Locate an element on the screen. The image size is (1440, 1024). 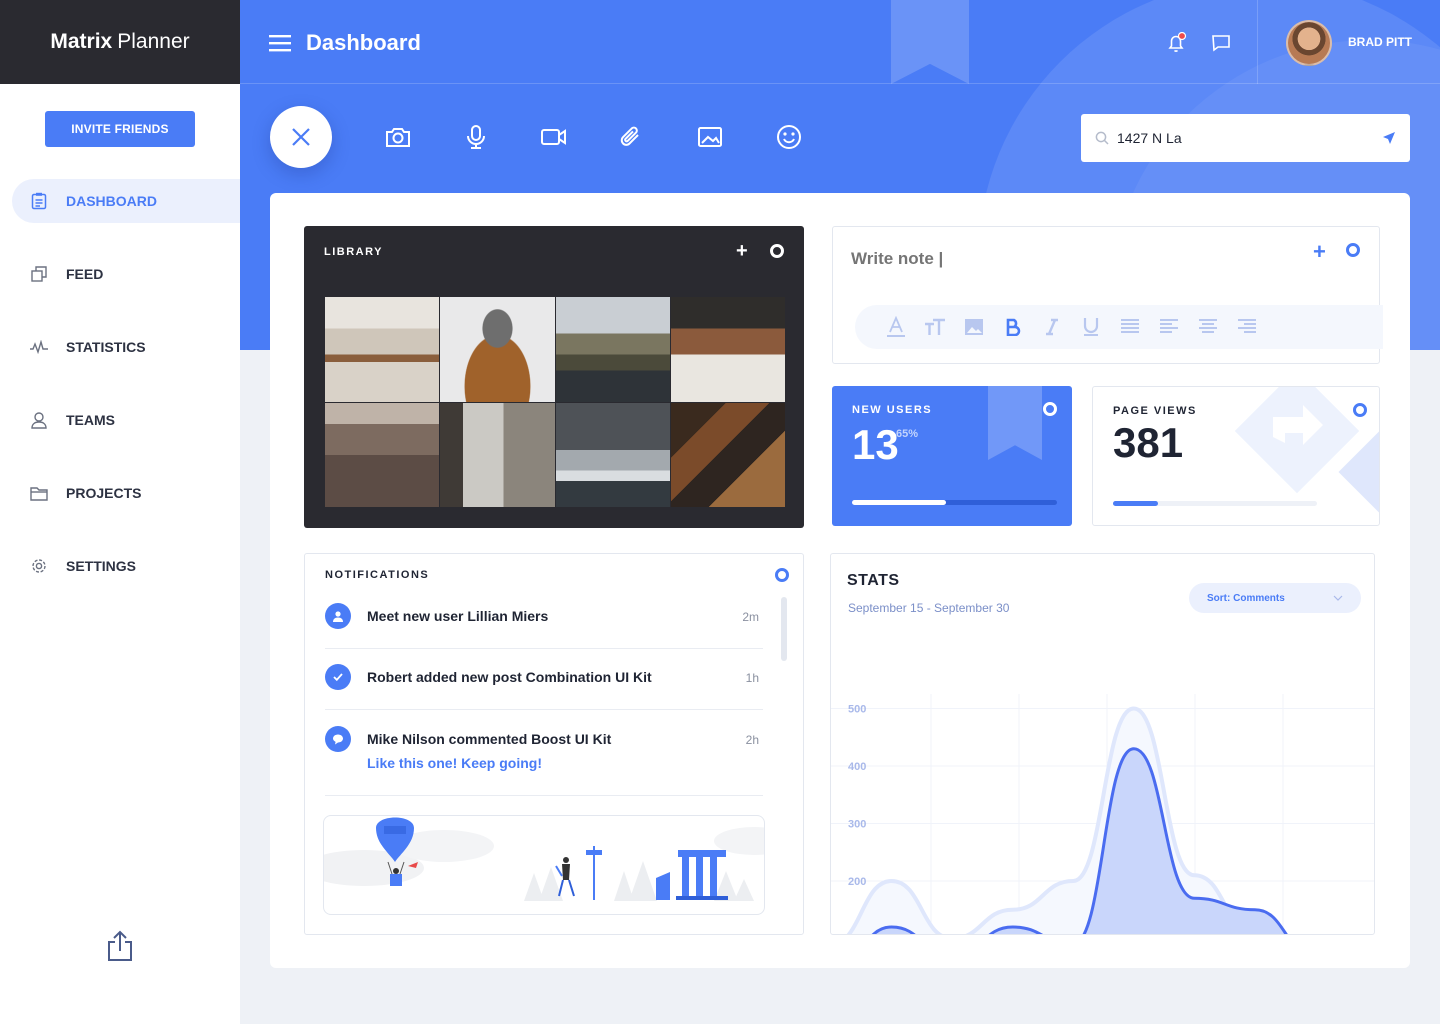
text-size-icon is located at coordinates (935, 327).